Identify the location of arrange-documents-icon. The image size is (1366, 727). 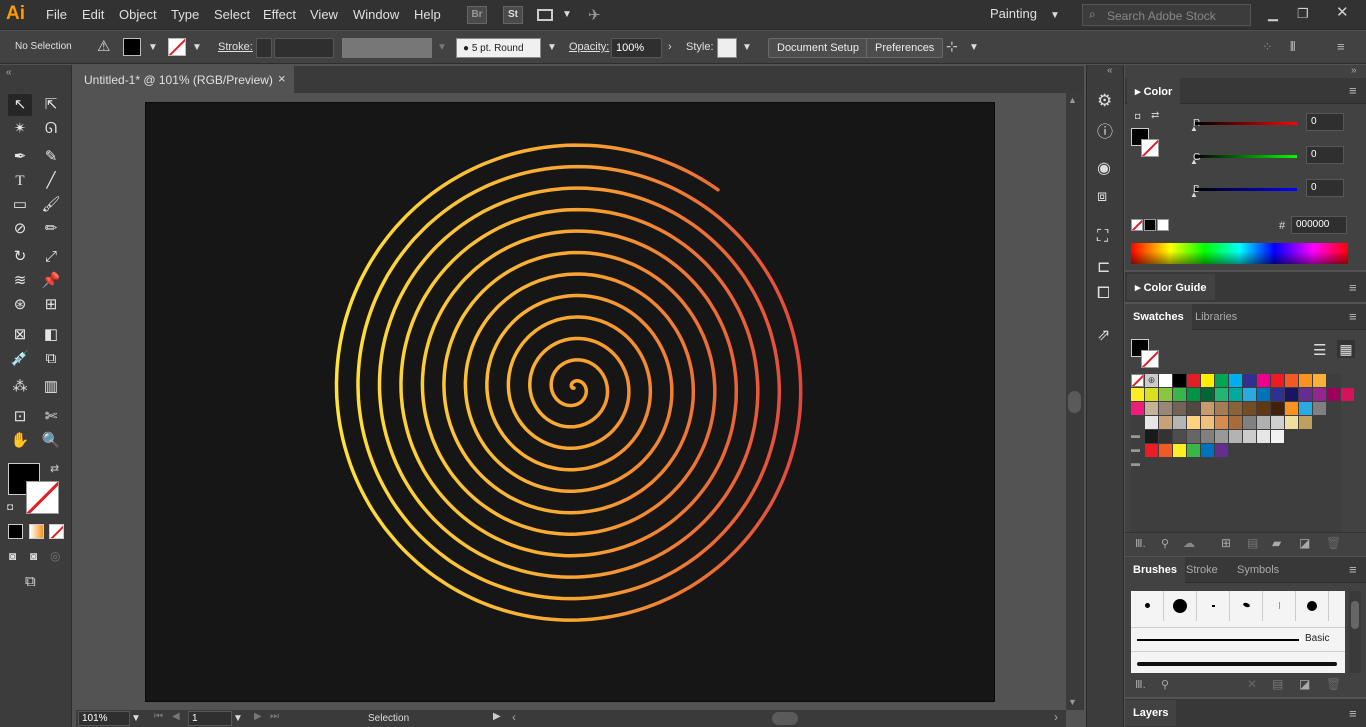
(545, 15).